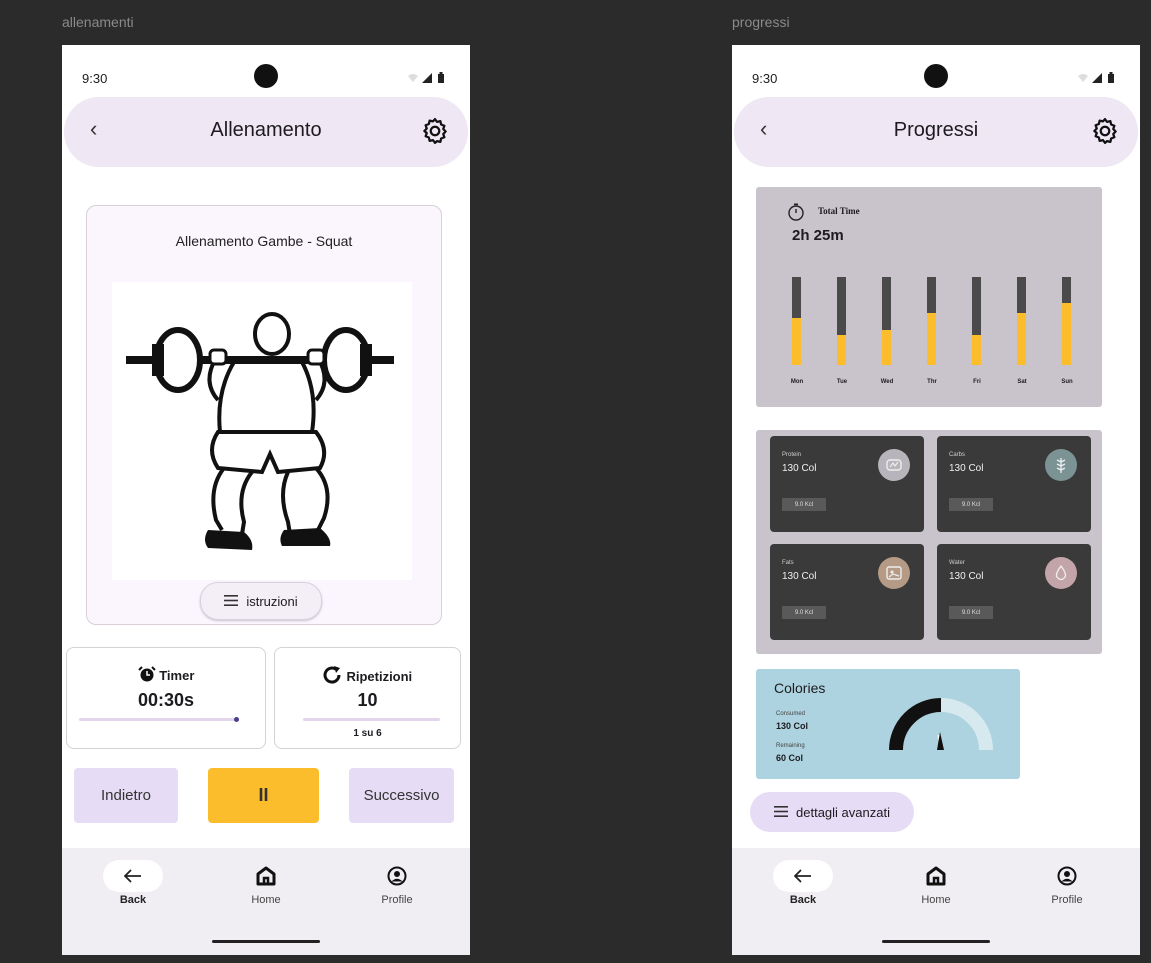 The width and height of the screenshot is (1151, 963). I want to click on bar-wed, so click(886, 347).